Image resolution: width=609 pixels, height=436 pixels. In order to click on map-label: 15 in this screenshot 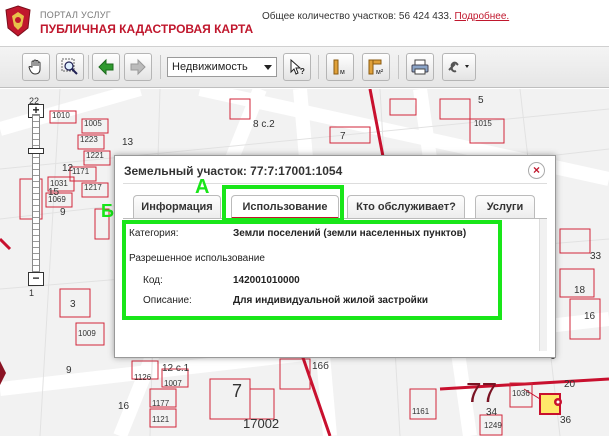, I will do `click(54, 192)`.